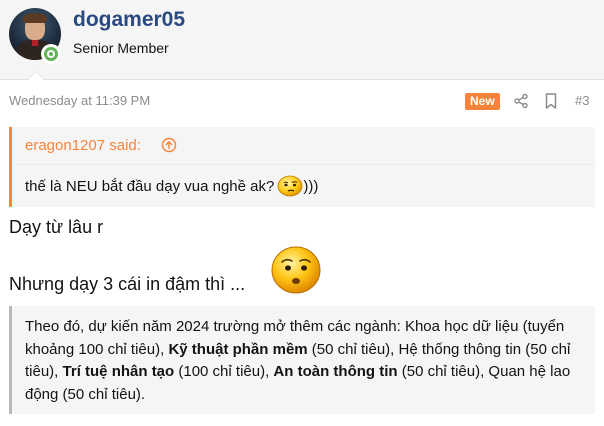 Image resolution: width=604 pixels, height=426 pixels. Describe the element at coordinates (51, 54) in the screenshot. I see `online-status-icon` at that location.